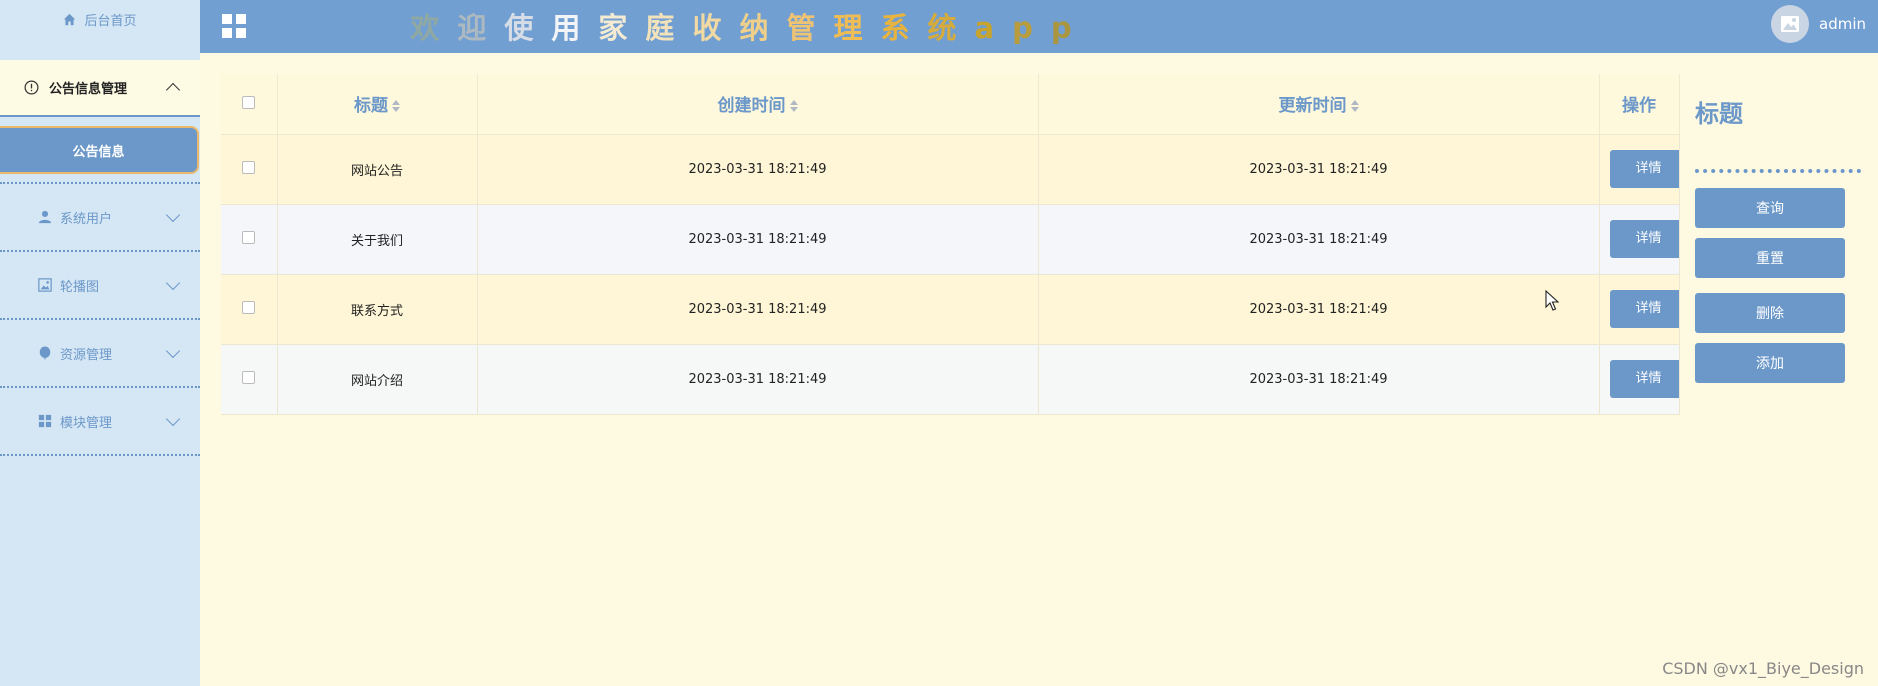 Image resolution: width=1878 pixels, height=686 pixels. I want to click on image-placeholder-icon, so click(1790, 24).